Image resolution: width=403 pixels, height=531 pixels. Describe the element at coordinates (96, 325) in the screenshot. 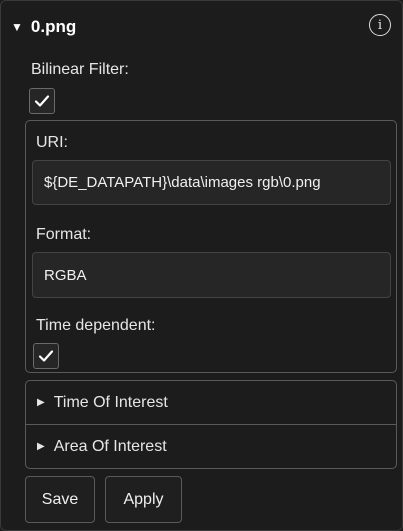

I see `time-dependent-label: Time dependent:` at that location.